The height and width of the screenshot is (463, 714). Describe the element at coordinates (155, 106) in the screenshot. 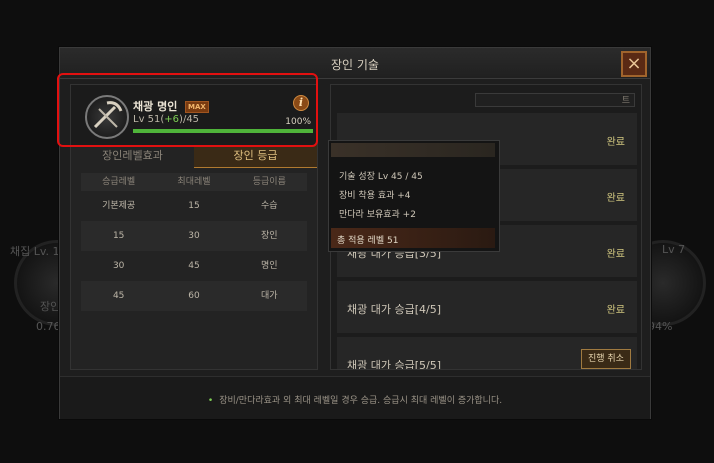

I see `skill-name: 채광 명인` at that location.